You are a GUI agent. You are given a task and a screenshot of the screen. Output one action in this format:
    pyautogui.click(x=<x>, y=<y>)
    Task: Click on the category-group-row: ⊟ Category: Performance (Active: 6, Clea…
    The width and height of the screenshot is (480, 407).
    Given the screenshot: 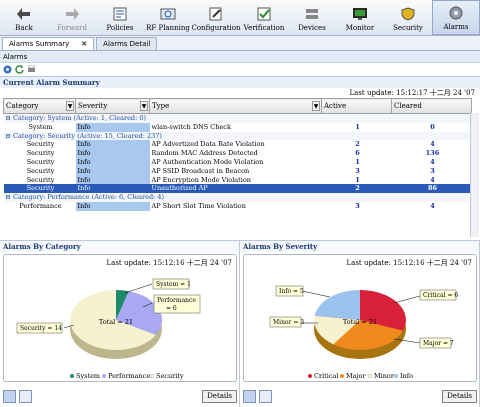 What is the action you would take?
    pyautogui.click(x=237, y=197)
    